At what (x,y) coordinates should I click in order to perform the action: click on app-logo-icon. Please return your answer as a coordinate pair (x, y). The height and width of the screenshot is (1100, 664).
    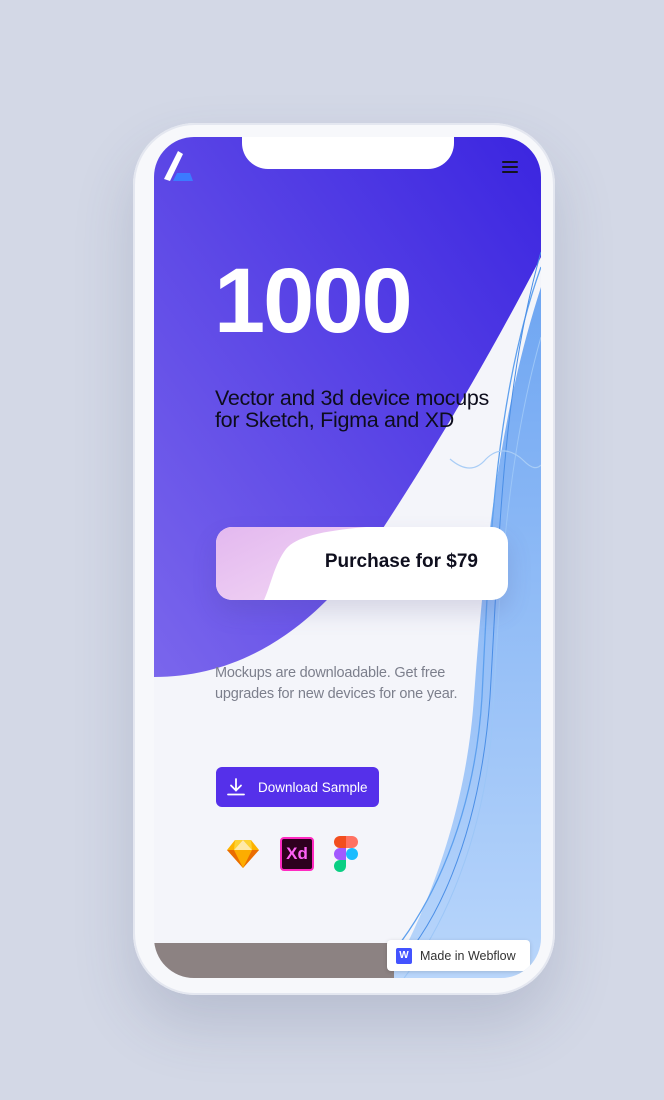
    Looking at the image, I should click on (178, 164).